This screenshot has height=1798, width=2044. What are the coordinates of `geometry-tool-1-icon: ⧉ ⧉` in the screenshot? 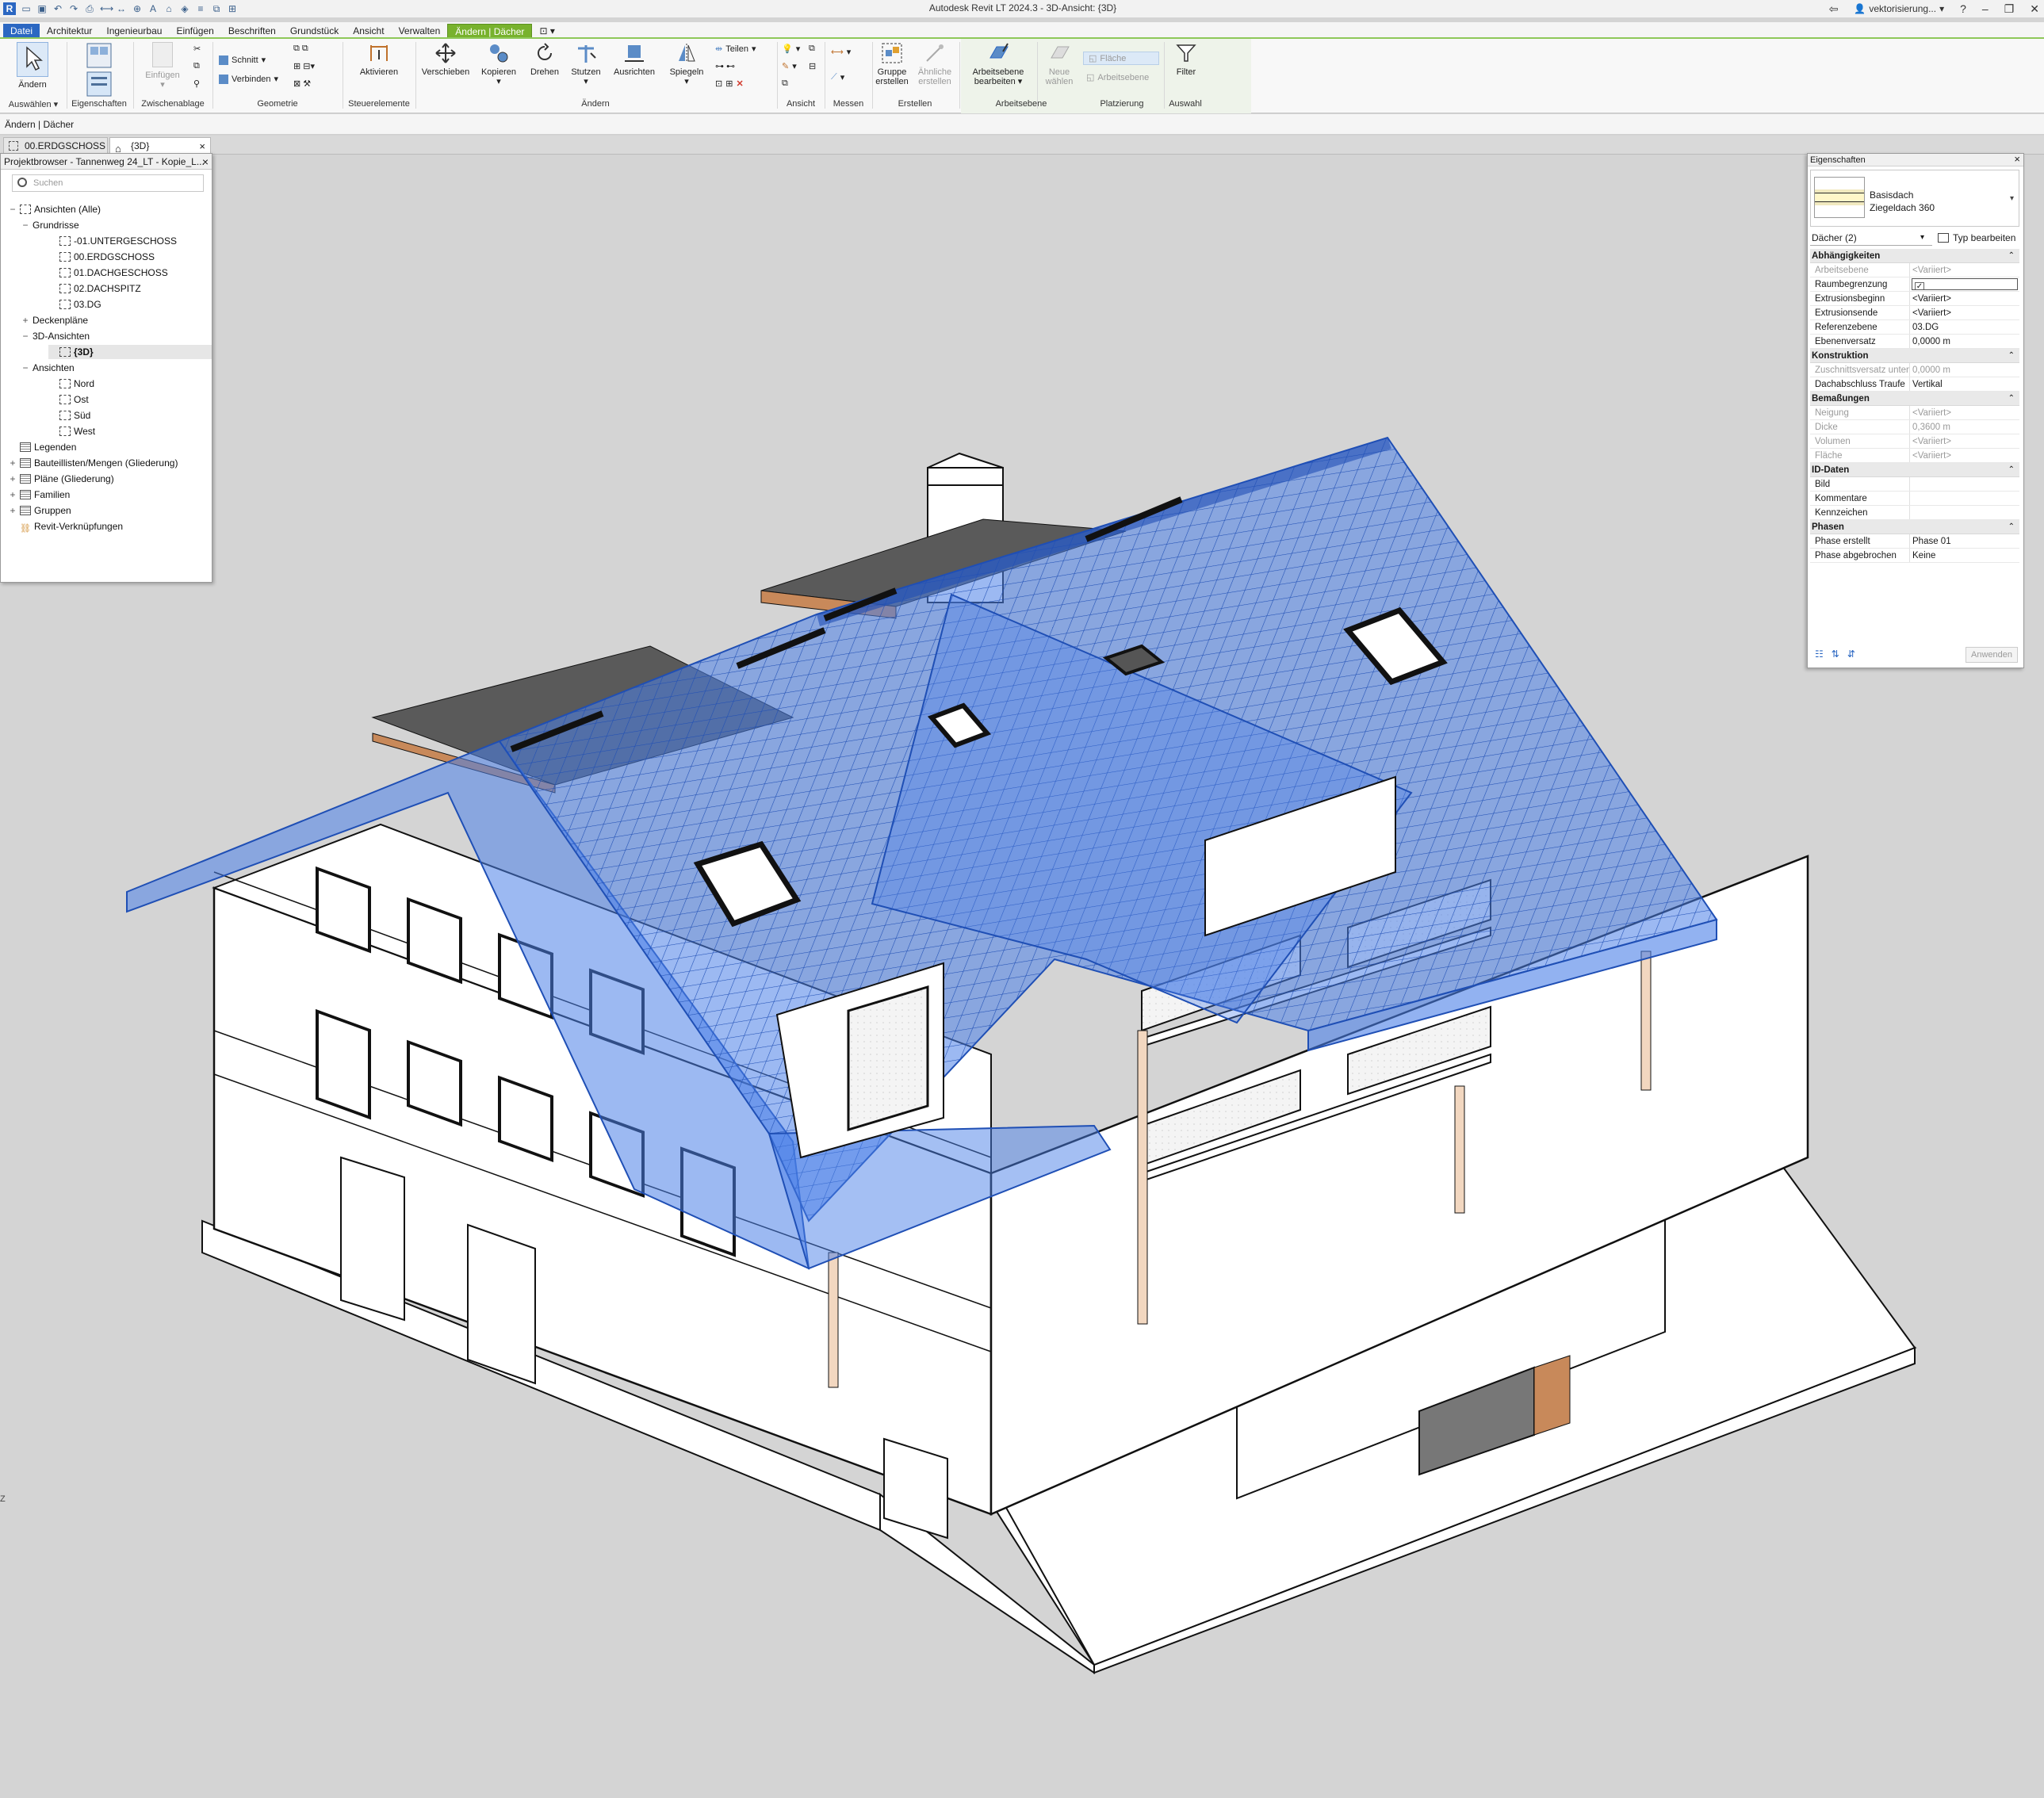 It's located at (300, 49).